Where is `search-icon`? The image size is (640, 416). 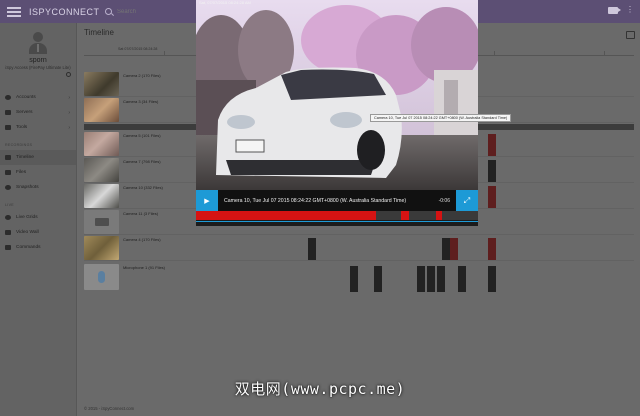 search-icon is located at coordinates (108, 11).